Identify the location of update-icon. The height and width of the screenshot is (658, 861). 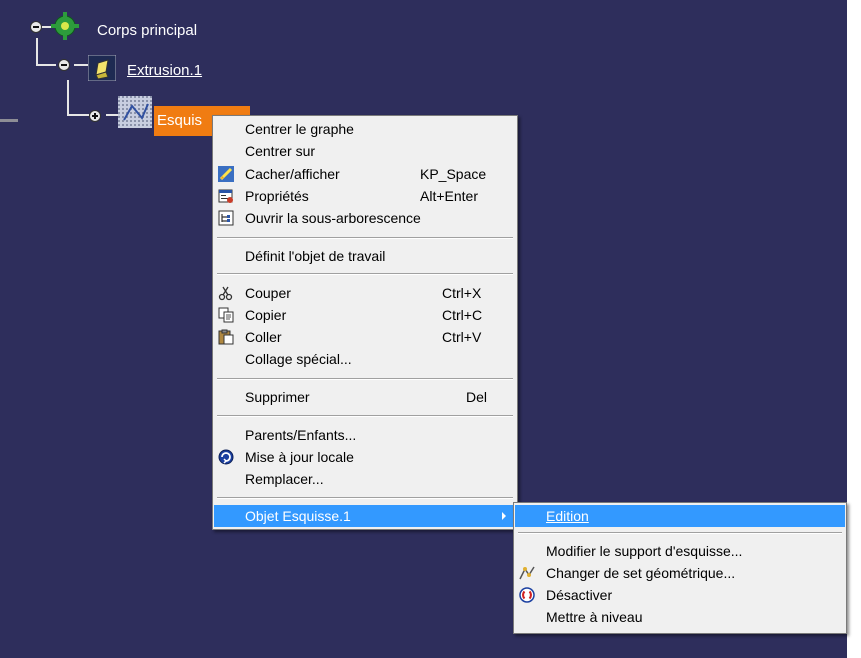
(226, 457).